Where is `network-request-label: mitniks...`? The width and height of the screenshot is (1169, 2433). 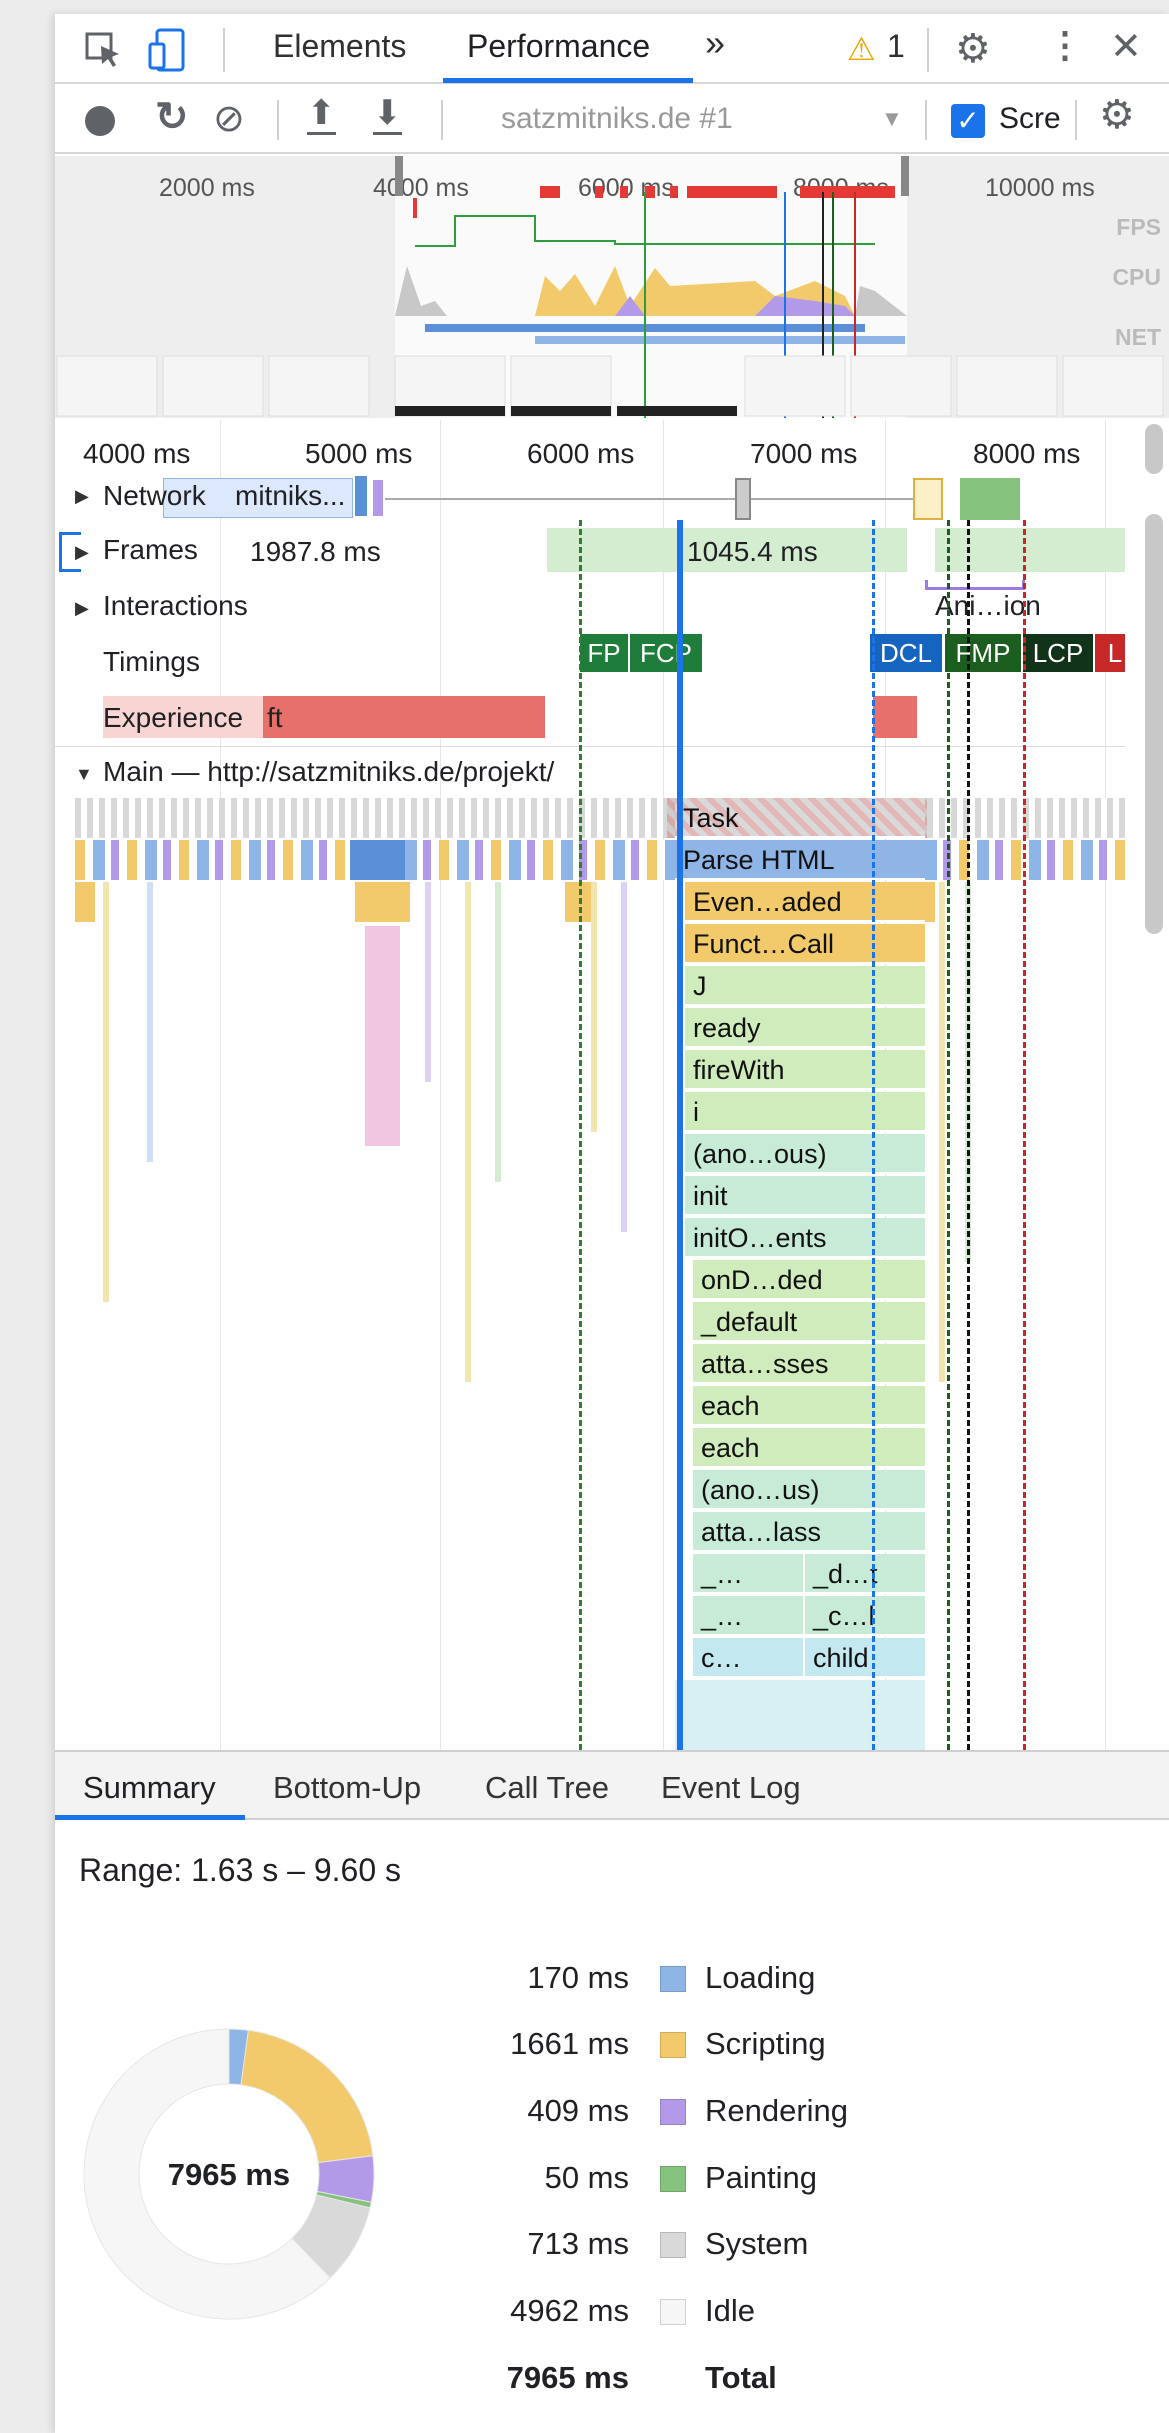
network-request-label: mitniks... is located at coordinates (290, 495).